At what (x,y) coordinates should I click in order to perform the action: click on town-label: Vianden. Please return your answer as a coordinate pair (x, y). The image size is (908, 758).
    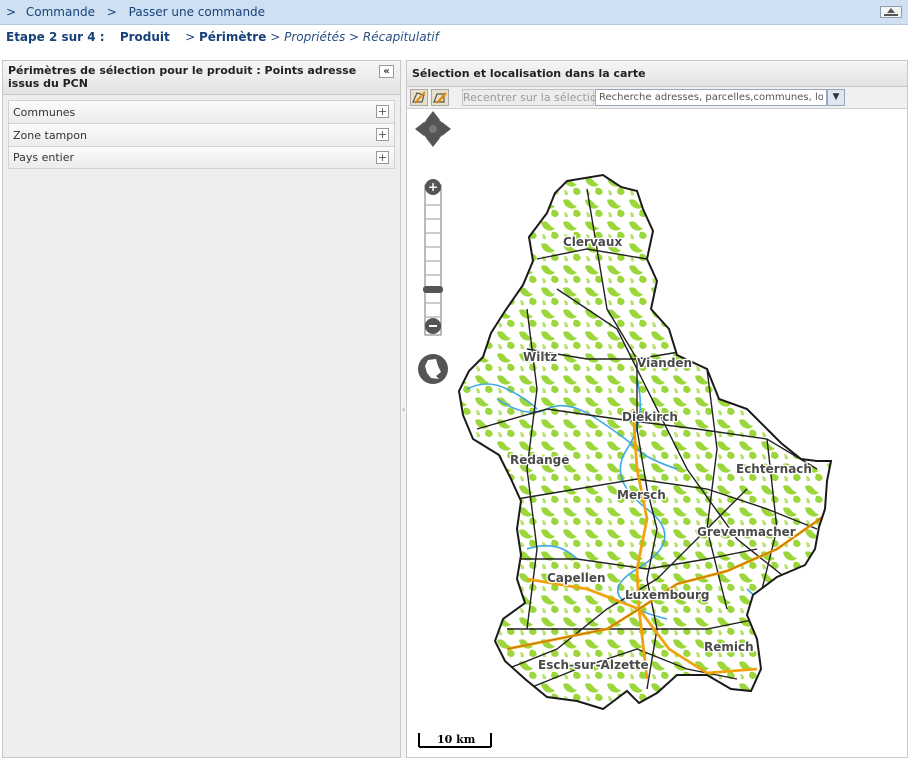
    Looking at the image, I should click on (664, 363).